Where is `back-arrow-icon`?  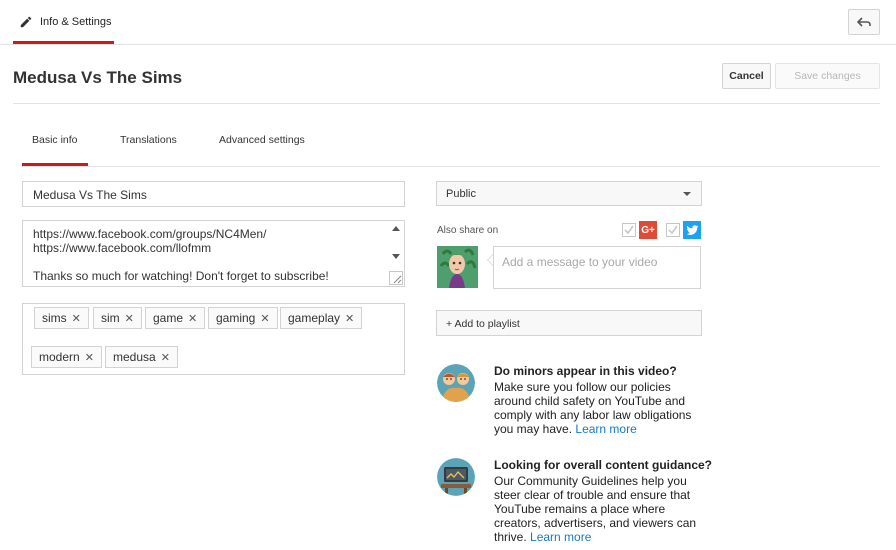
back-arrow-icon is located at coordinates (864, 22).